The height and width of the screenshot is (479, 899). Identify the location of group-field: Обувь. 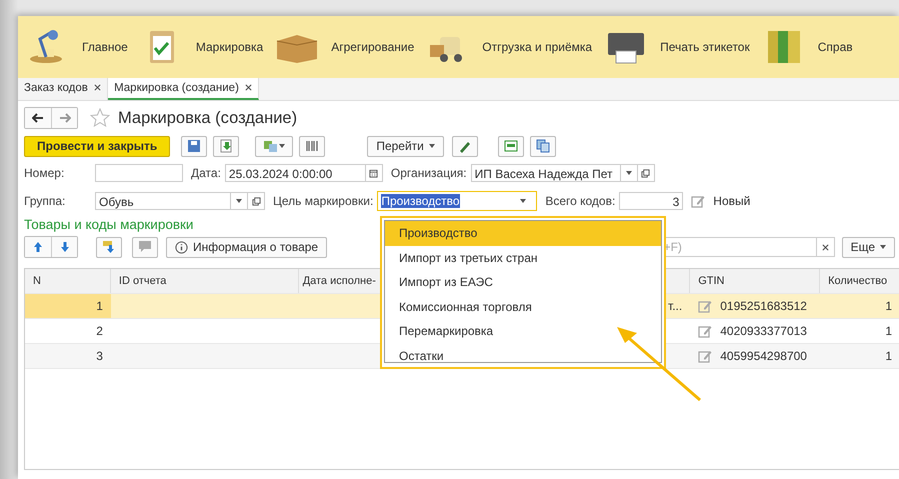
(163, 201).